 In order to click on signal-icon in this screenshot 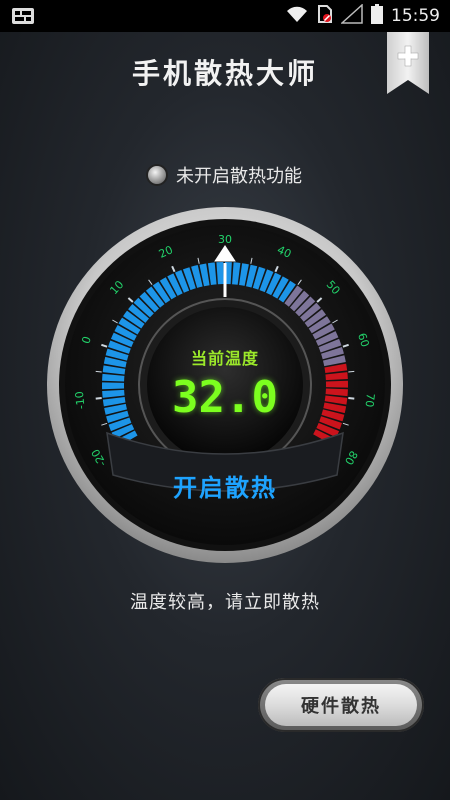, I will do `click(351, 15)`.